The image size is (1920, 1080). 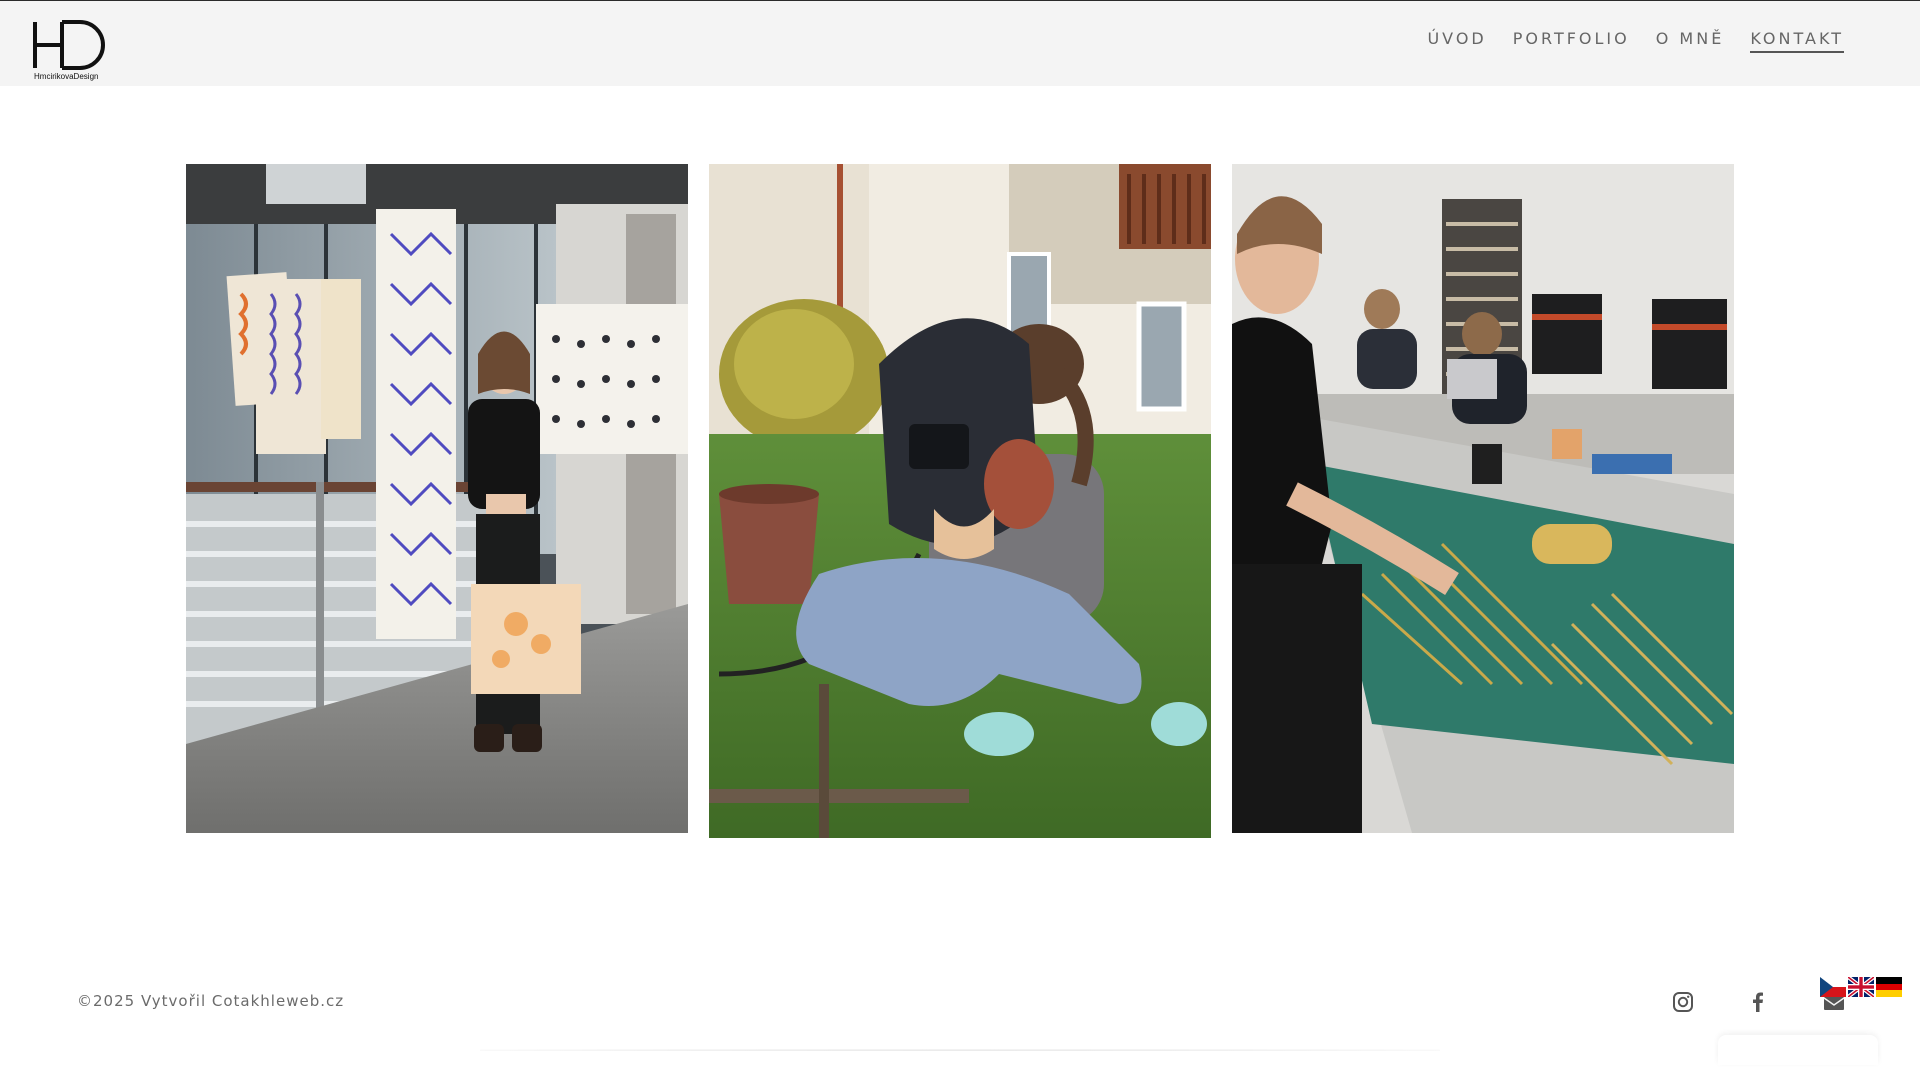 What do you see at coordinates (1690, 41) in the screenshot?
I see `nav-item-o-mne: O MNĚ` at bounding box center [1690, 41].